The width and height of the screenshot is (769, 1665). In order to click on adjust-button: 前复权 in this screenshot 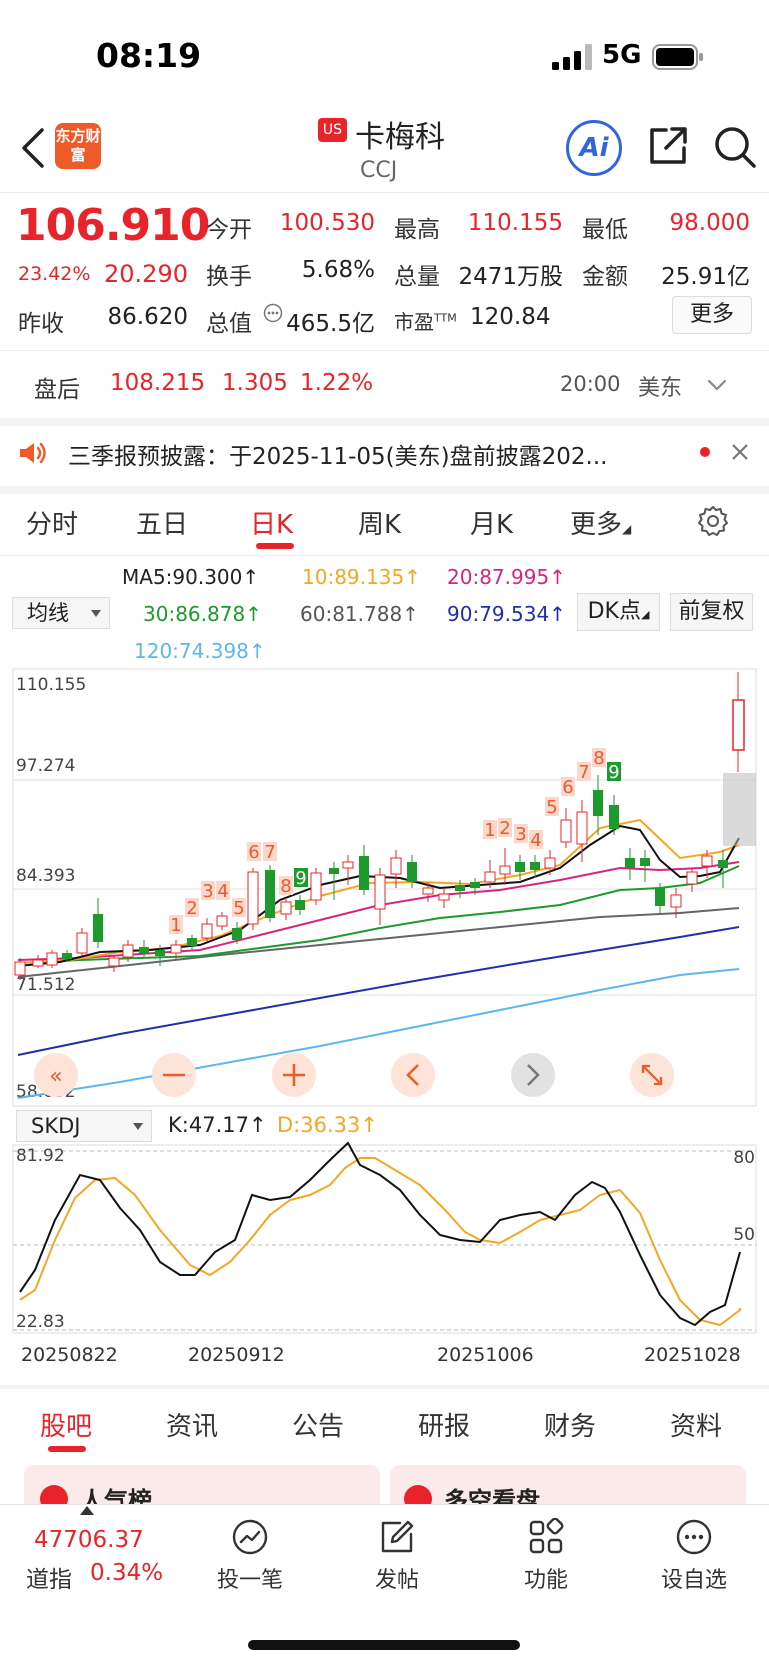, I will do `click(711, 612)`.